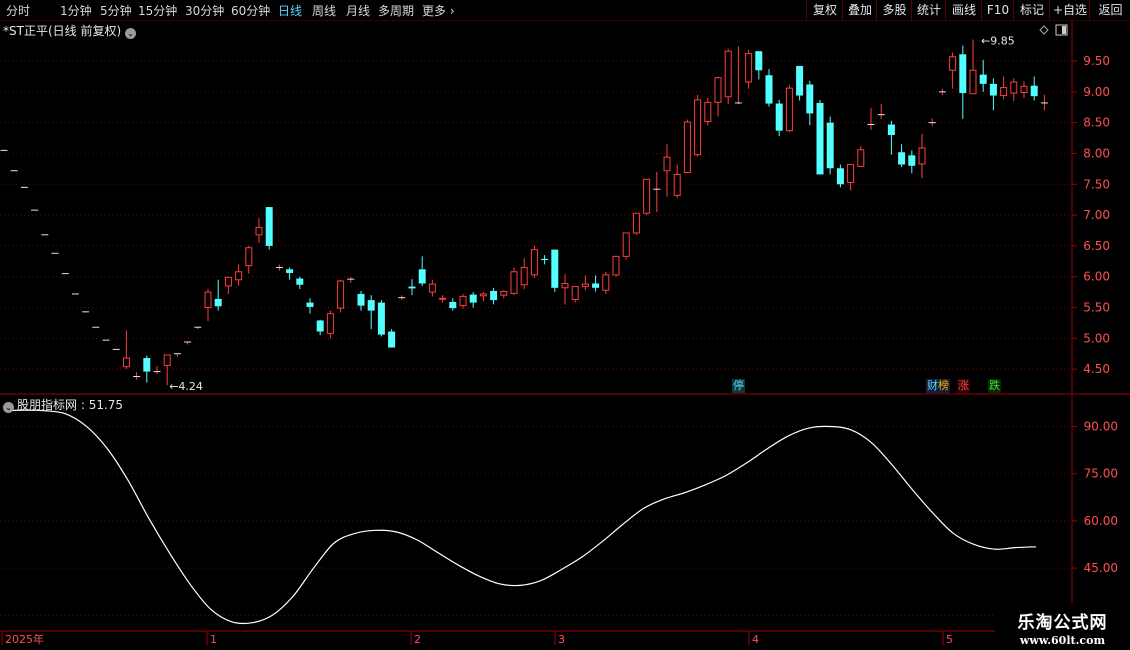 The height and width of the screenshot is (650, 1130). Describe the element at coordinates (157, 10) in the screenshot. I see `period-tab-15min: 15分钟` at that location.